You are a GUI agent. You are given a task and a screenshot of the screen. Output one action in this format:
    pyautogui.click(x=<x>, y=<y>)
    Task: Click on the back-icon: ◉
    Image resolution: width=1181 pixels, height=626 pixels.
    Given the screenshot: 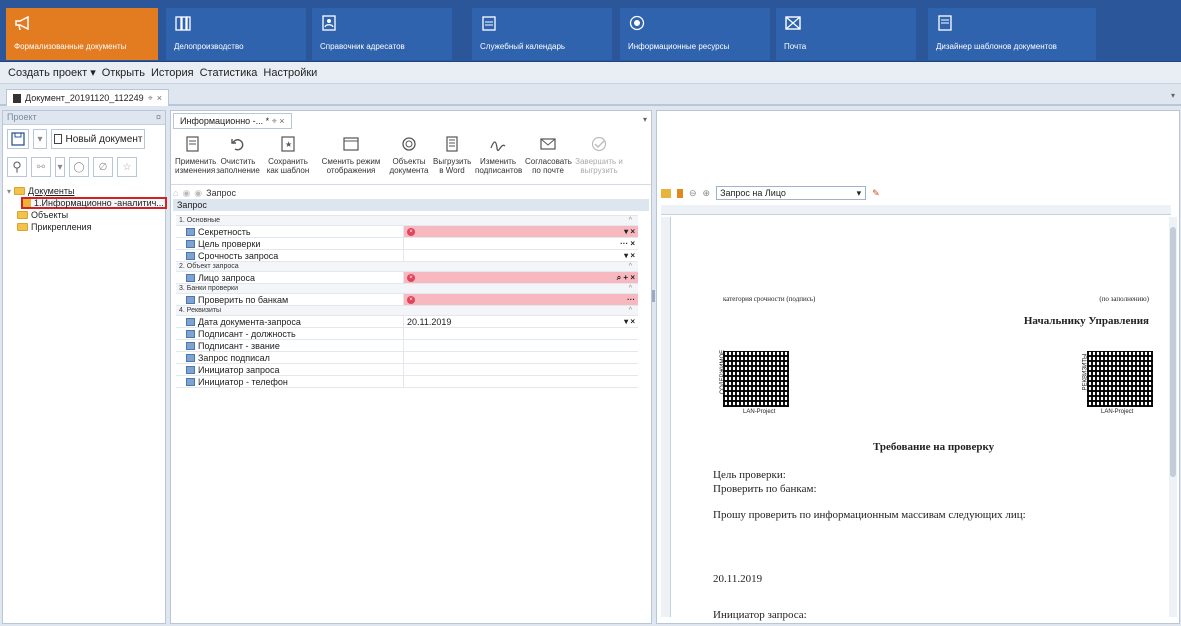 What is the action you would take?
    pyautogui.click(x=186, y=193)
    